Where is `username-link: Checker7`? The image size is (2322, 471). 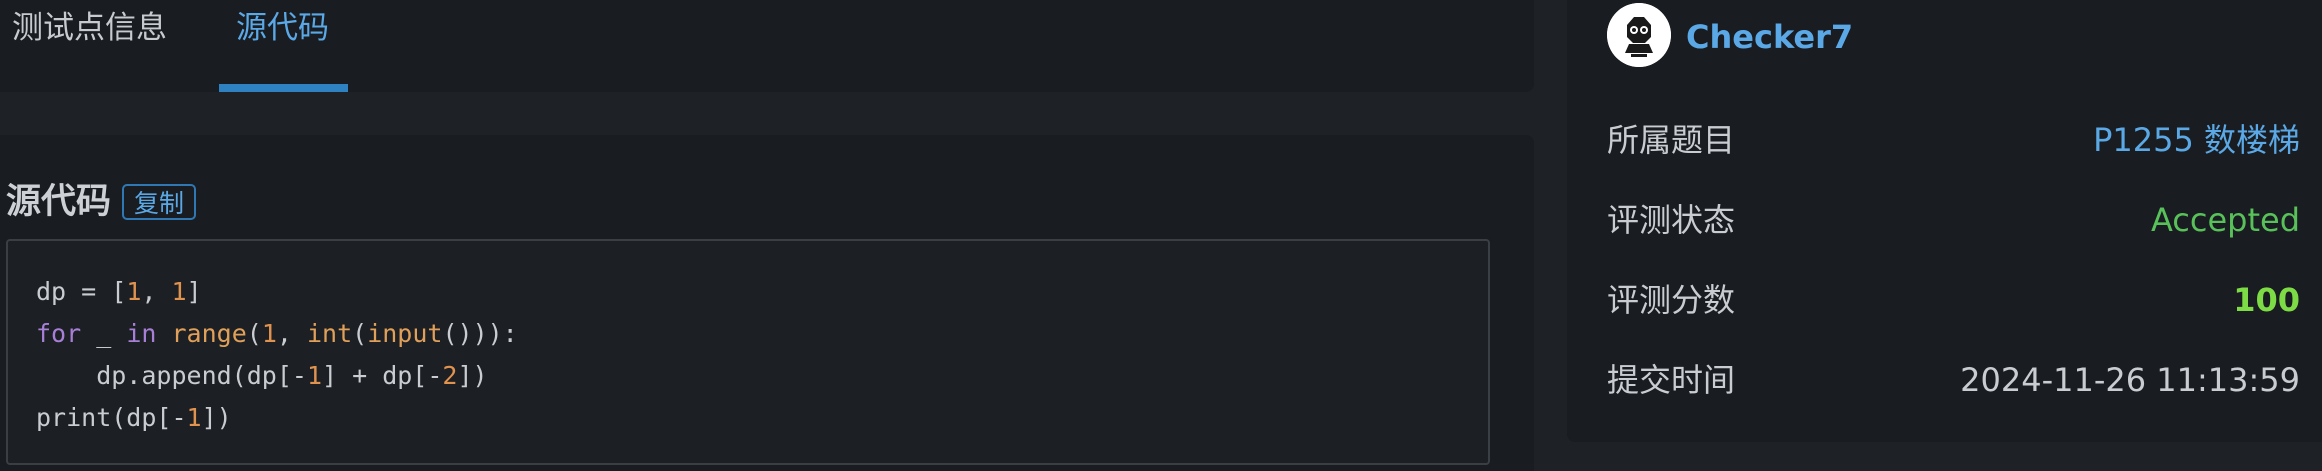
username-link: Checker7 is located at coordinates (1769, 37).